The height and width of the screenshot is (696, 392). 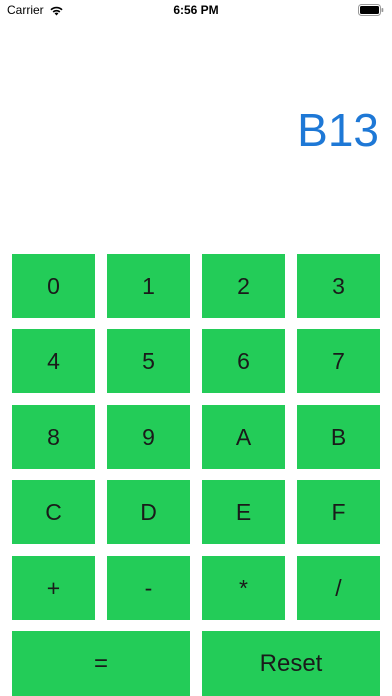 What do you see at coordinates (148, 437) in the screenshot?
I see `key-9: 9` at bounding box center [148, 437].